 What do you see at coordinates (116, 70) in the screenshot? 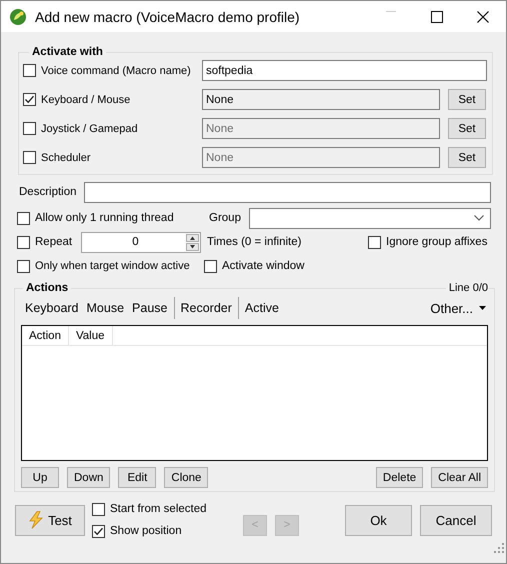
I see `checkbox-label: Voice command (Macro name)` at bounding box center [116, 70].